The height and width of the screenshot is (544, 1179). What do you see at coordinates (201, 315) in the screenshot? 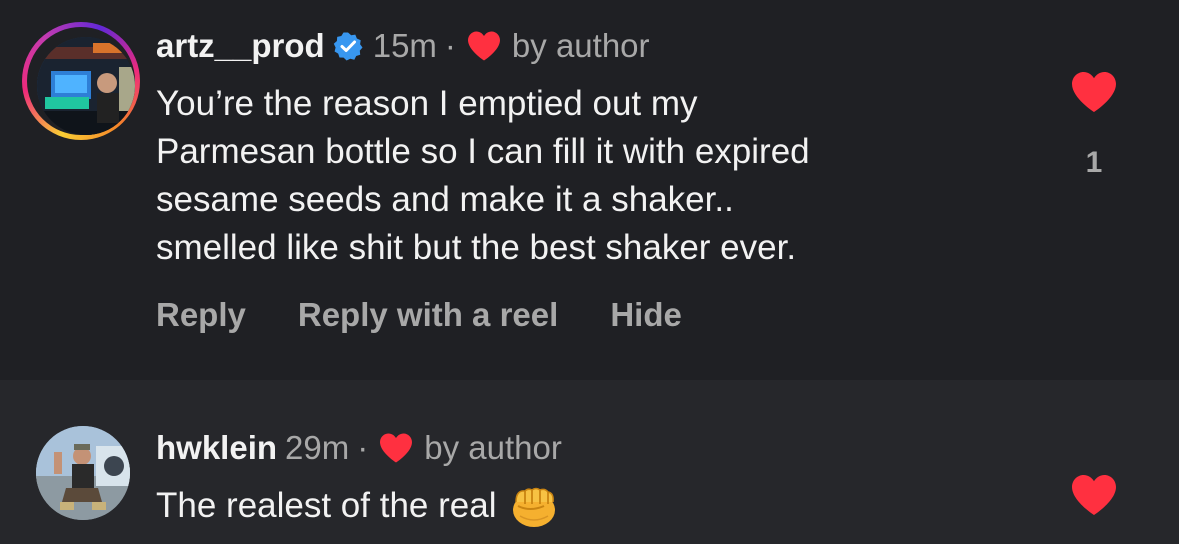
I see `reply-button: Reply` at bounding box center [201, 315].